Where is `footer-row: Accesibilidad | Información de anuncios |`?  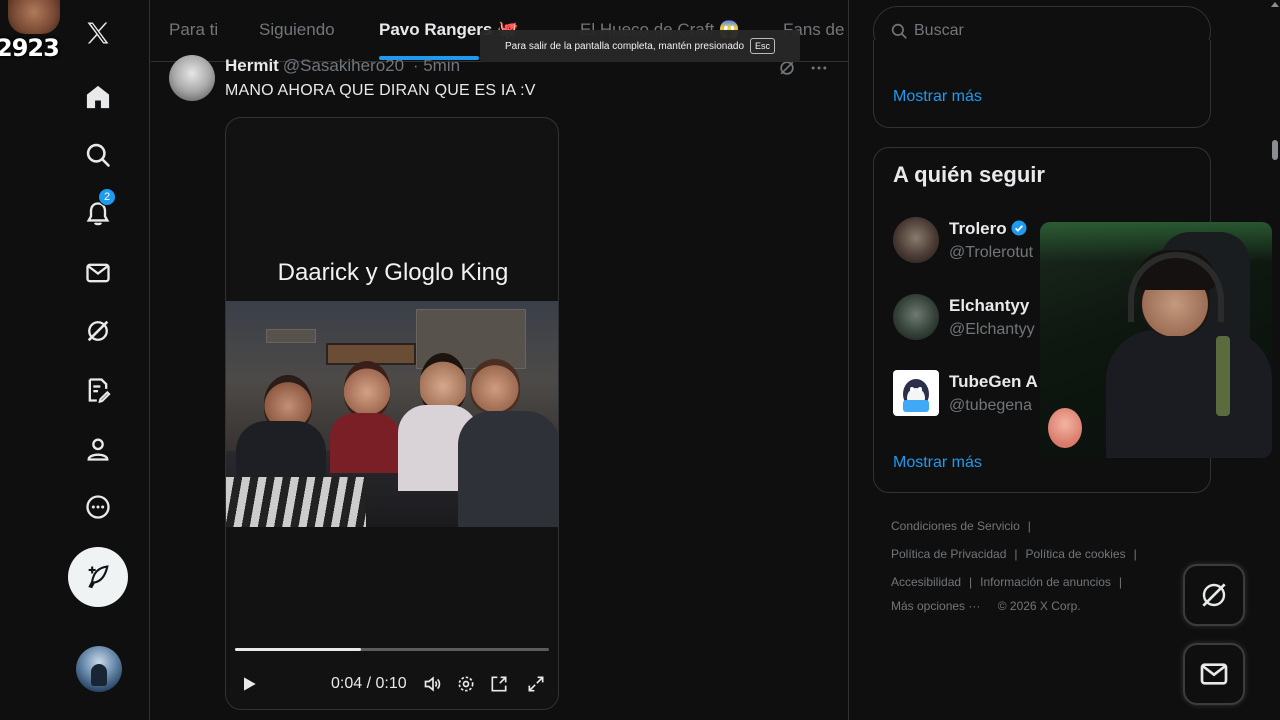 footer-row: Accesibilidad | Información de anuncios | is located at coordinates (1007, 582).